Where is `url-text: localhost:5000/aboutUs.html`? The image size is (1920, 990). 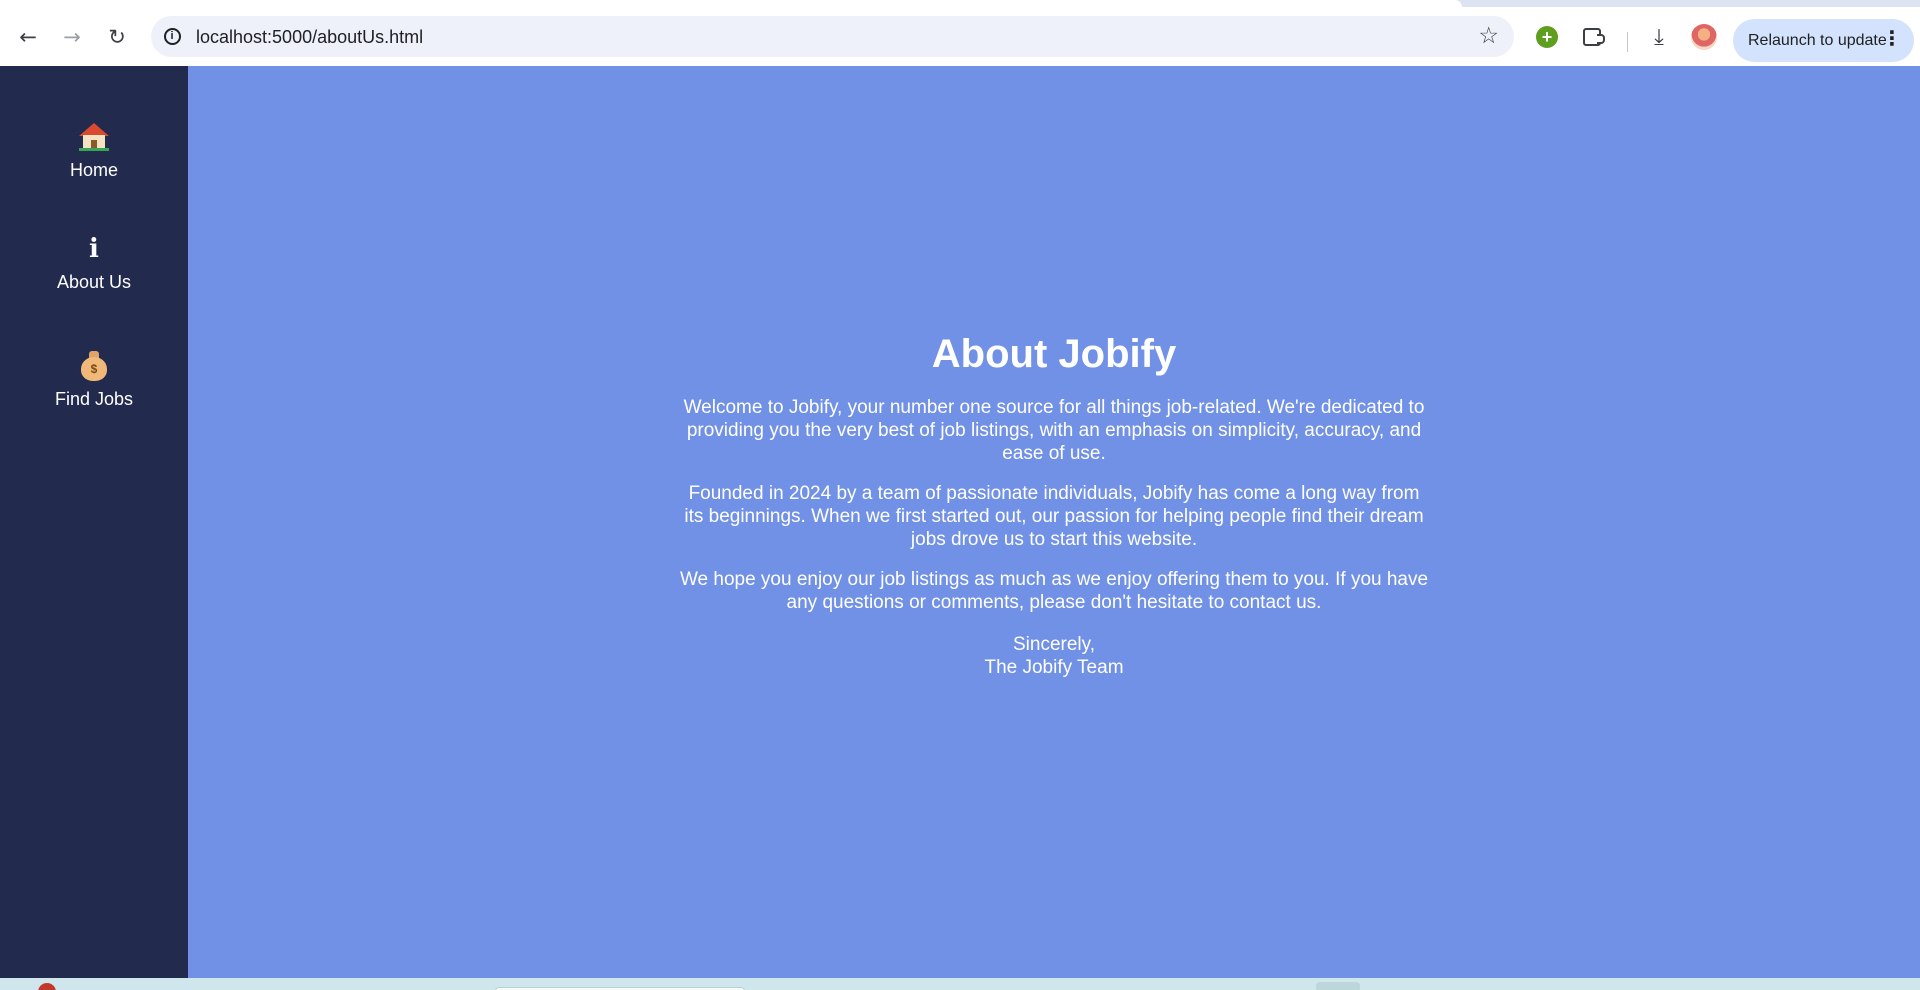 url-text: localhost:5000/aboutUs.html is located at coordinates (309, 37).